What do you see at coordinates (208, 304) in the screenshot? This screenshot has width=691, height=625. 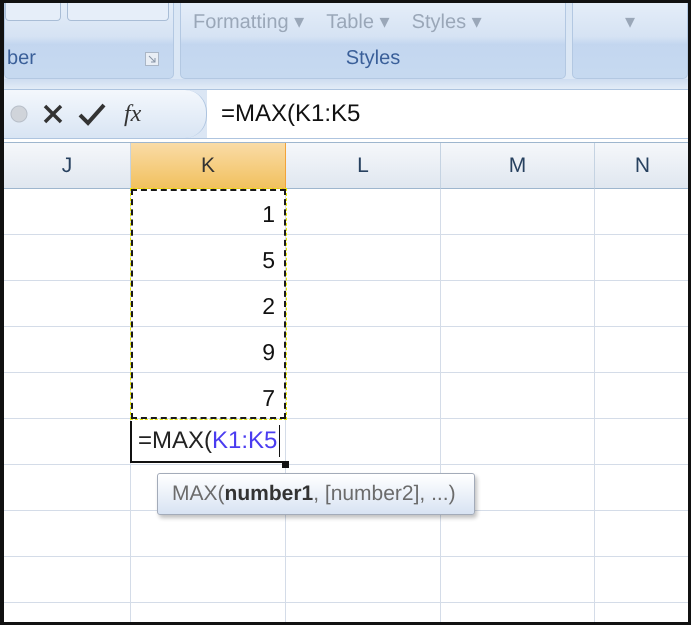 I see `grid-cell: 2` at bounding box center [208, 304].